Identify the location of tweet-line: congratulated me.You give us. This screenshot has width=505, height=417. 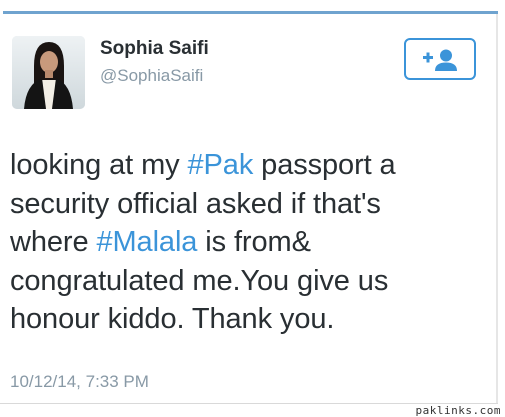
(250, 281).